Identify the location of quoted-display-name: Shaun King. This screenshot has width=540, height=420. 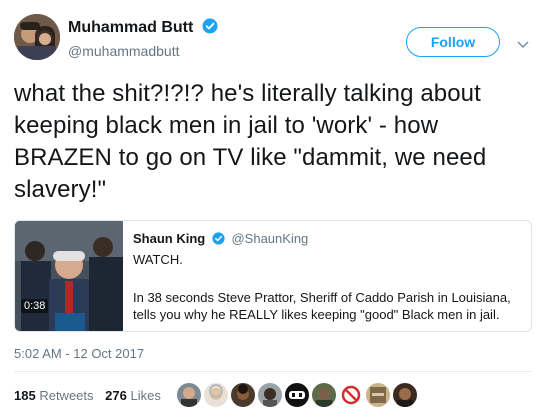
(169, 238).